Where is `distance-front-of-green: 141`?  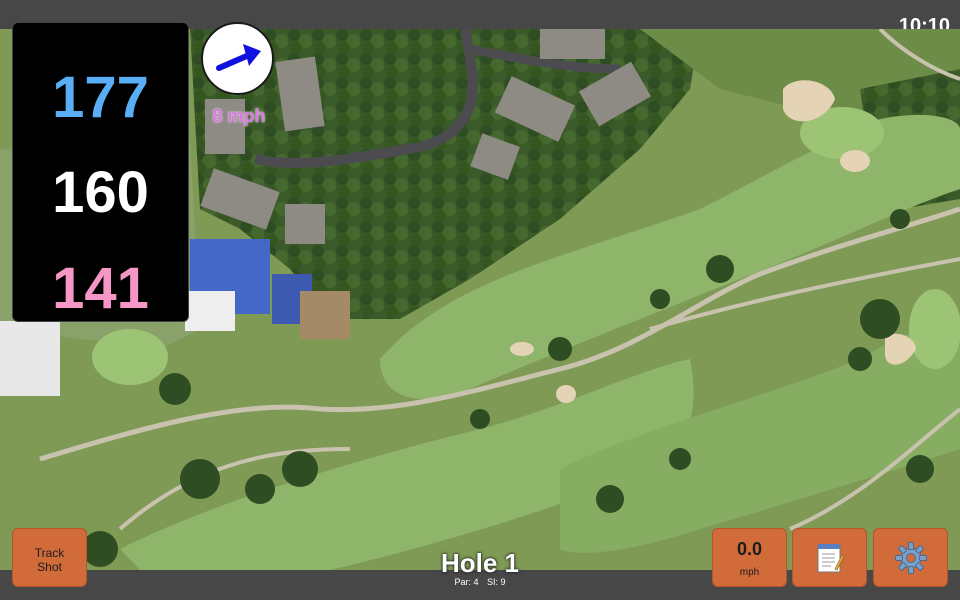
distance-front-of-green: 141 is located at coordinates (100, 288).